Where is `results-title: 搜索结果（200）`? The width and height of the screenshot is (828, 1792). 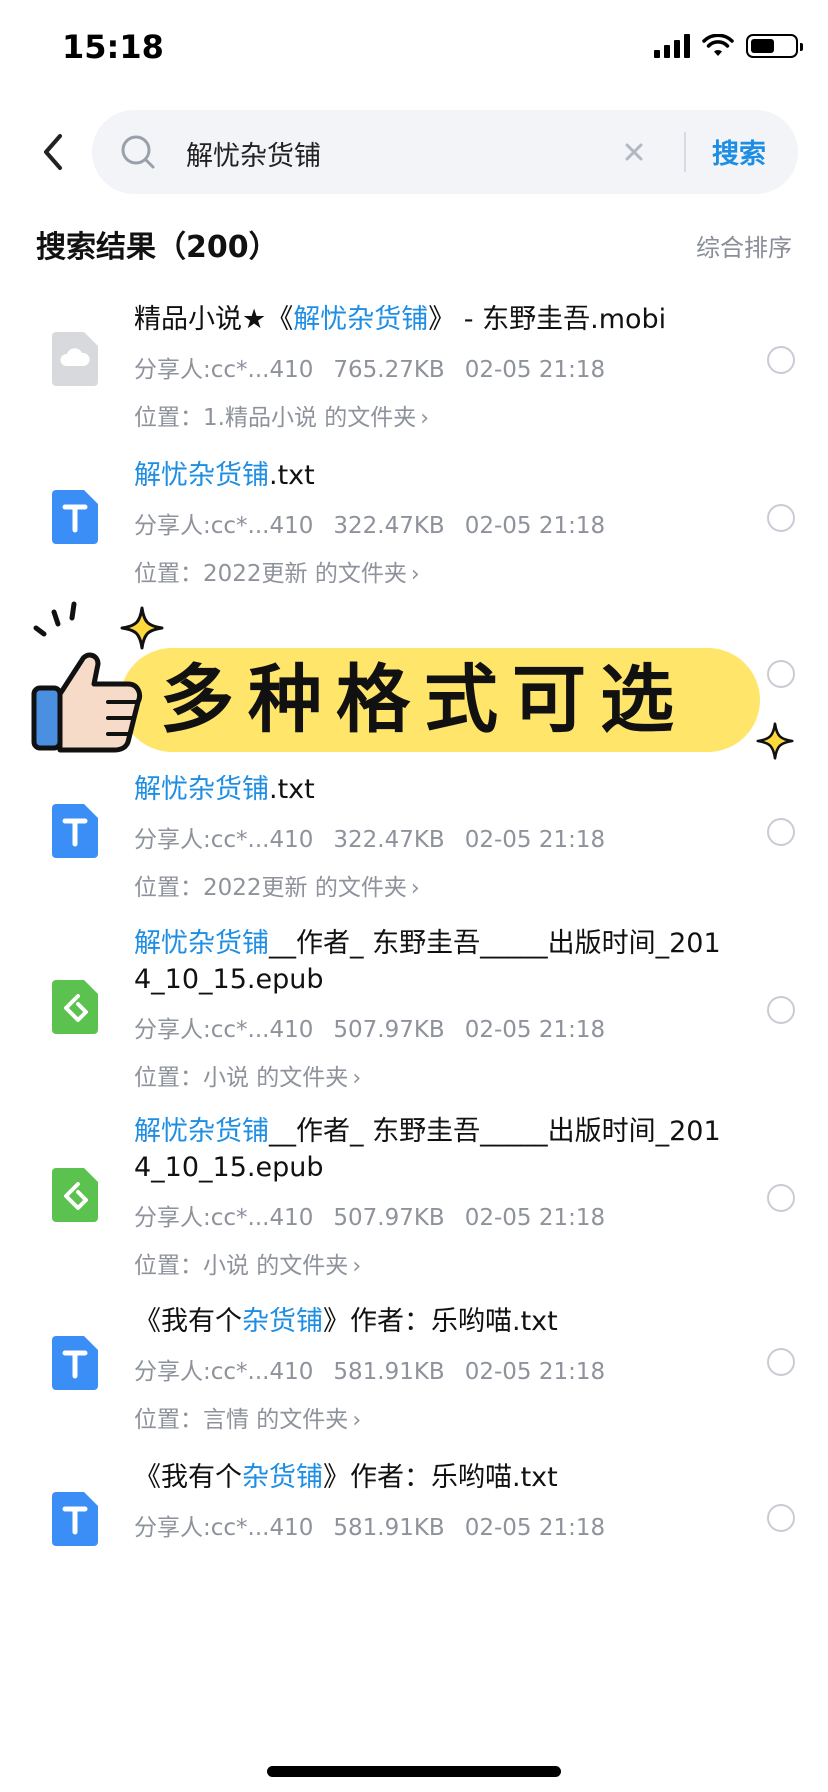 results-title: 搜索结果（200） is located at coordinates (157, 247).